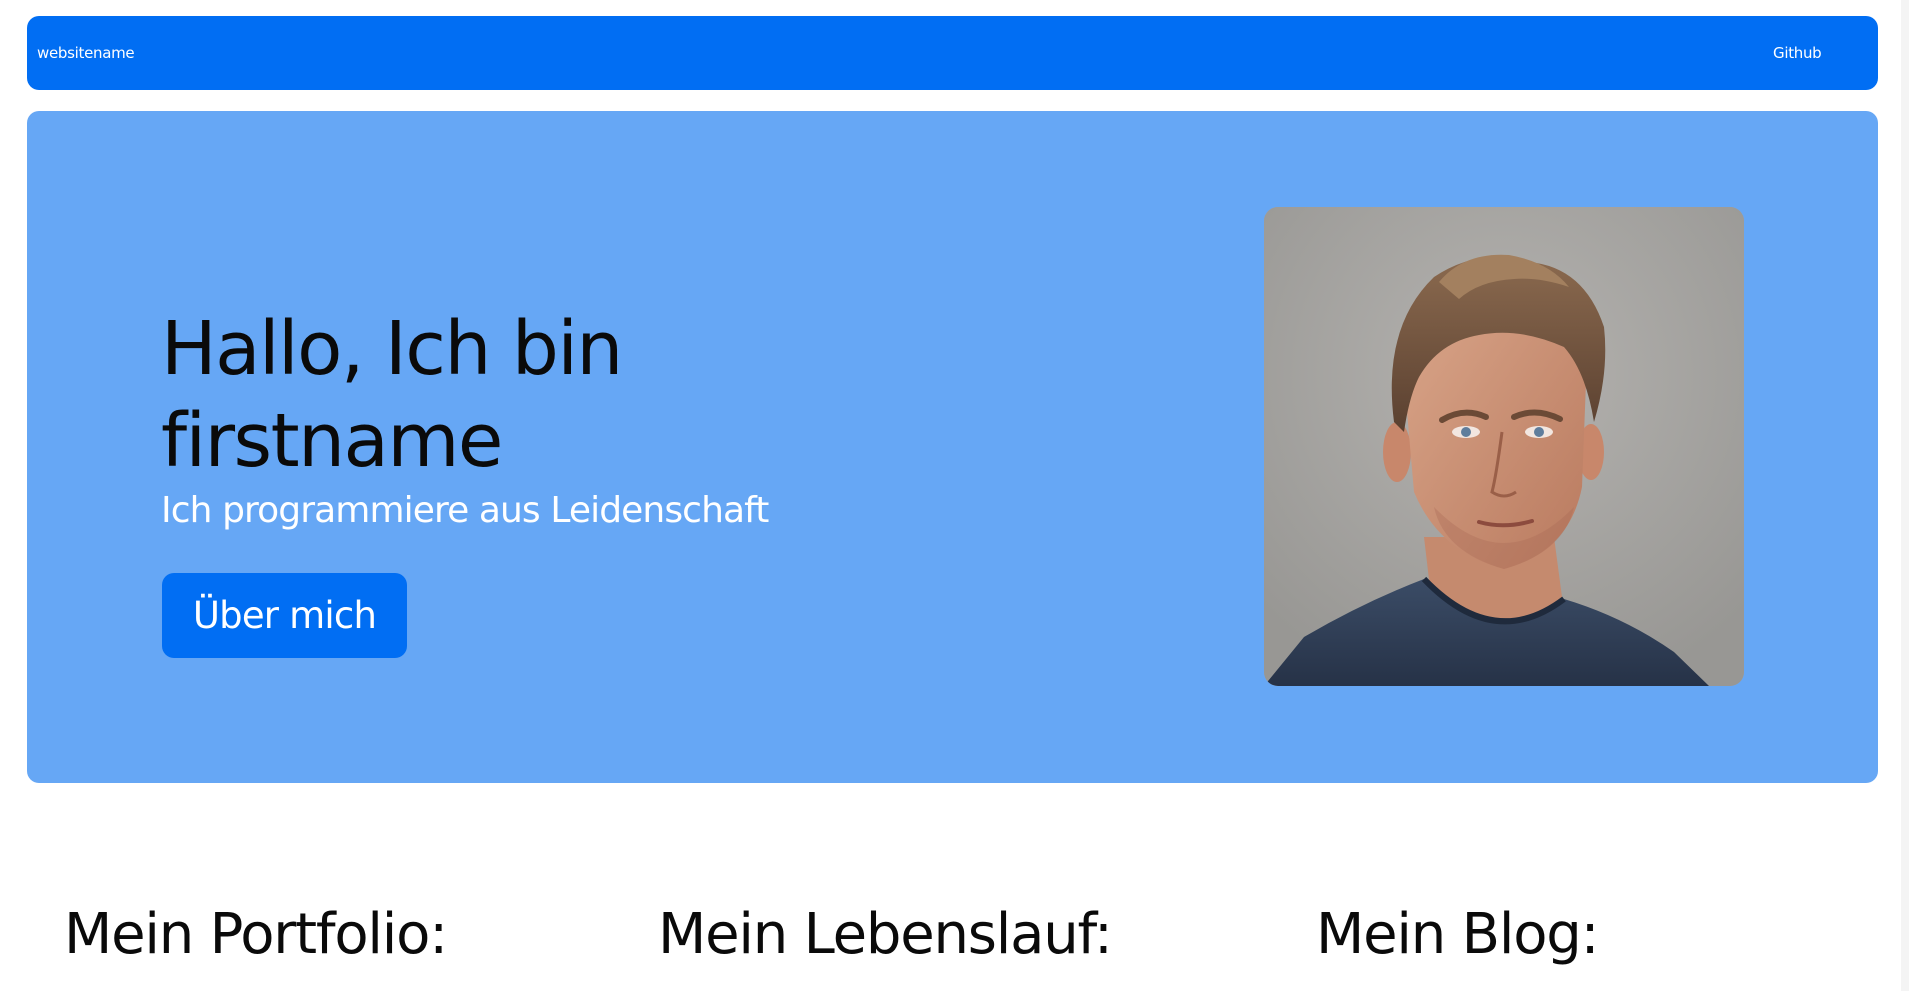 The image size is (1909, 991). Describe the element at coordinates (284, 615) in the screenshot. I see `about-me-button: Über mich` at that location.